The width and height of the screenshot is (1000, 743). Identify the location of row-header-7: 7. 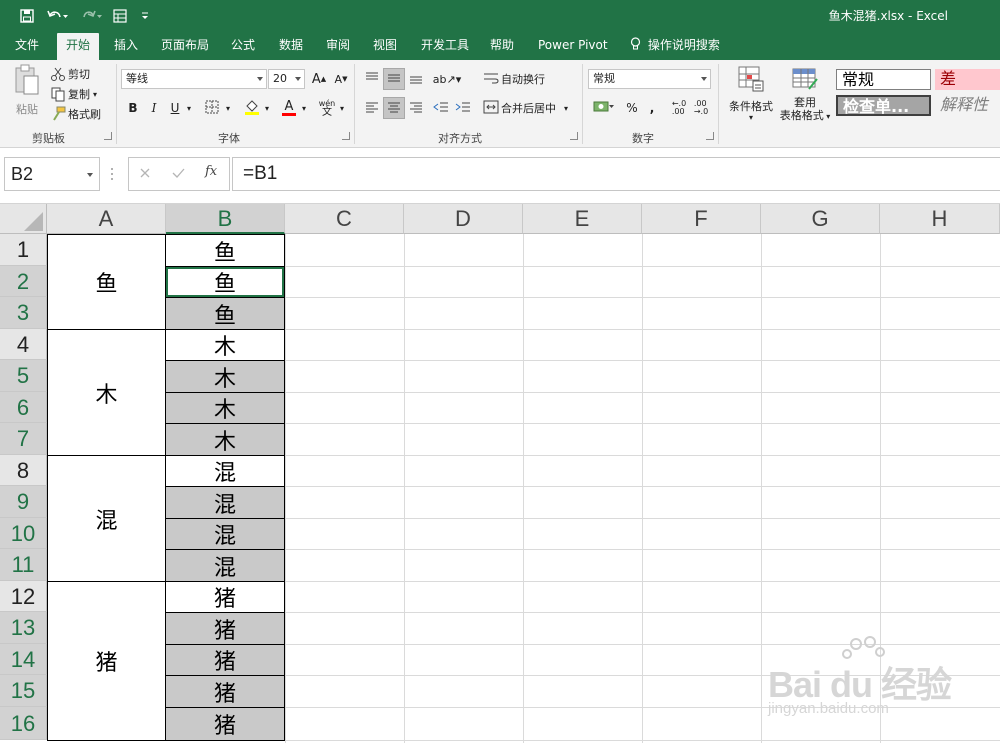
(23, 439).